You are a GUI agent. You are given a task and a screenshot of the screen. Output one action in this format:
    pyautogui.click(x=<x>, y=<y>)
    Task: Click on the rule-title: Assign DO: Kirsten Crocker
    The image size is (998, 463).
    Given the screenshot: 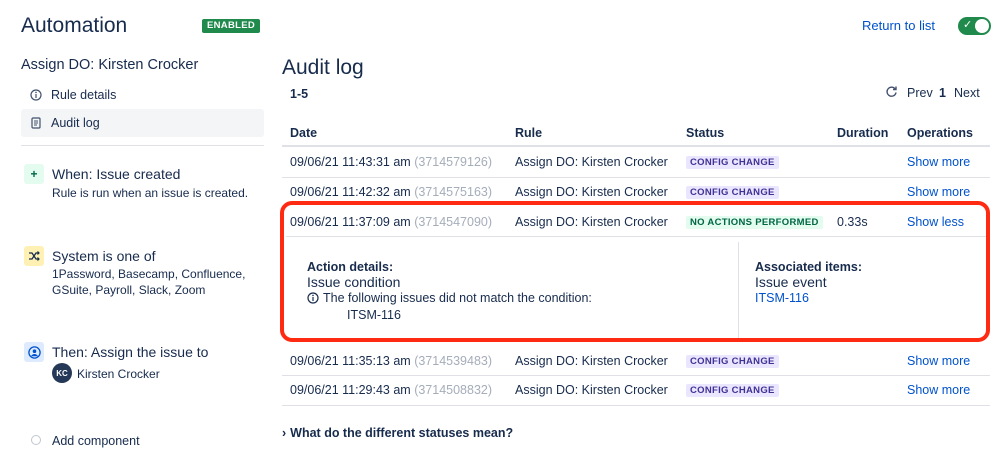 What is the action you would take?
    pyautogui.click(x=110, y=65)
    